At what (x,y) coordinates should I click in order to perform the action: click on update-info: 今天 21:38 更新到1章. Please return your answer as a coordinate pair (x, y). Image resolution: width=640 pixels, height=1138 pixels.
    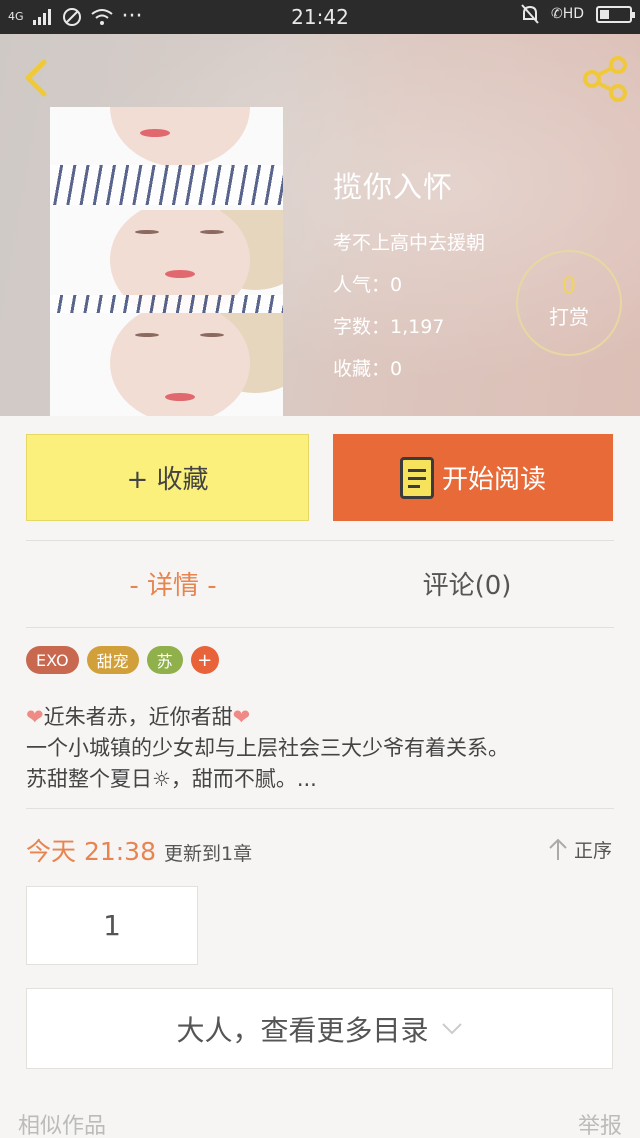
    Looking at the image, I should click on (139, 850).